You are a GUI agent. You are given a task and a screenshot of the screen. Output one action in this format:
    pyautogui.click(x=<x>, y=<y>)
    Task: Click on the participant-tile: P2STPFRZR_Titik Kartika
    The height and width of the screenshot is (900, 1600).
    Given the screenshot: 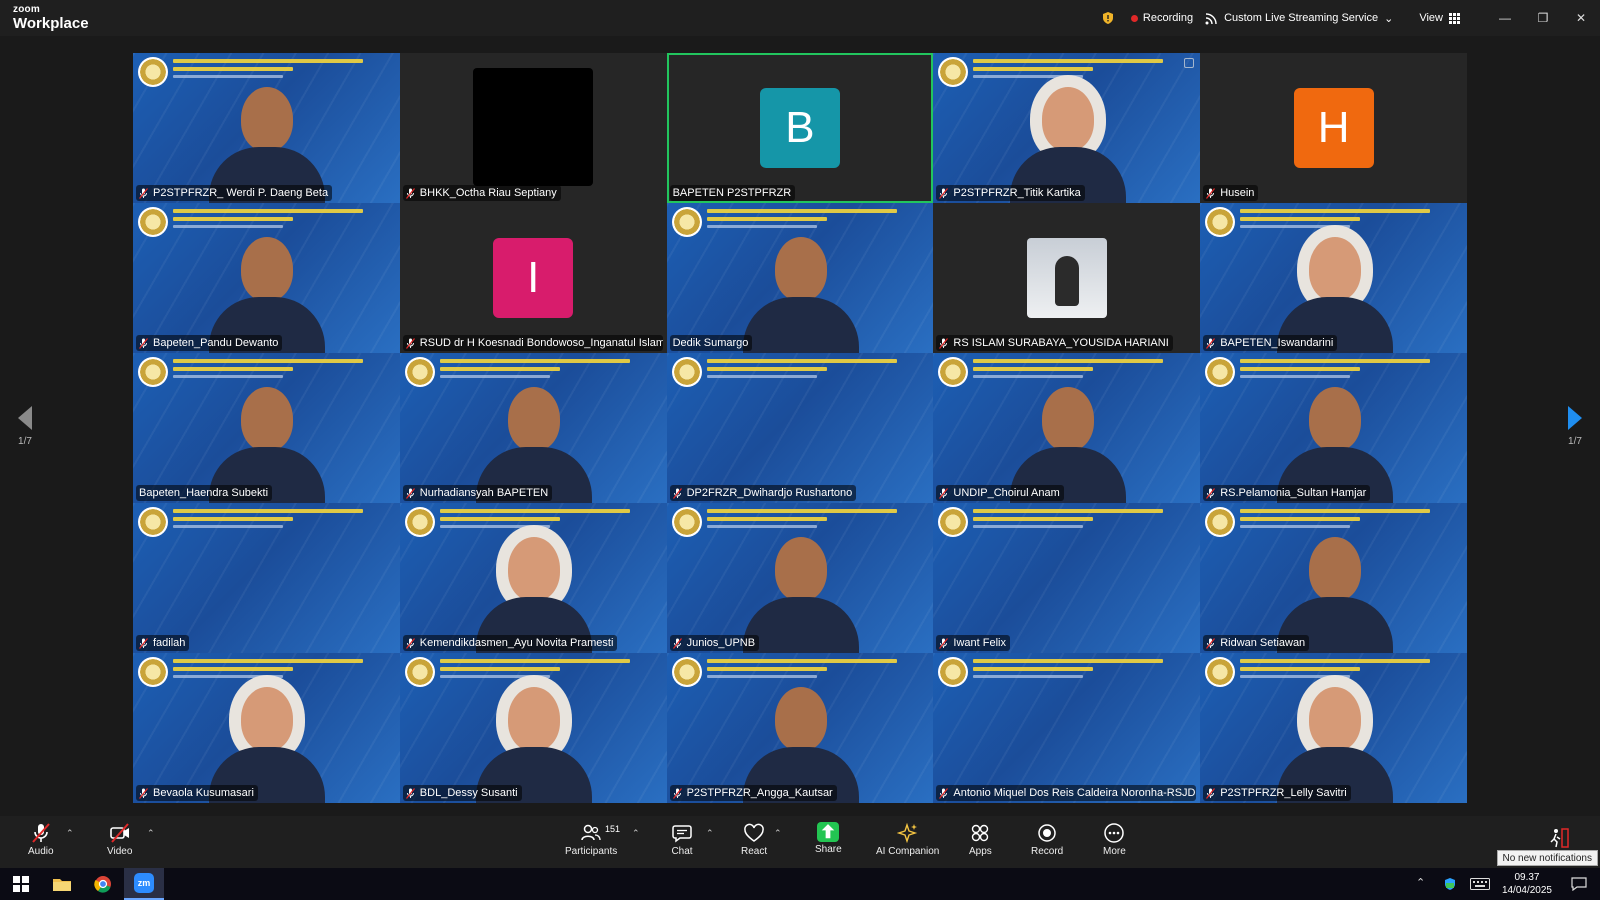 What is the action you would take?
    pyautogui.click(x=1067, y=128)
    